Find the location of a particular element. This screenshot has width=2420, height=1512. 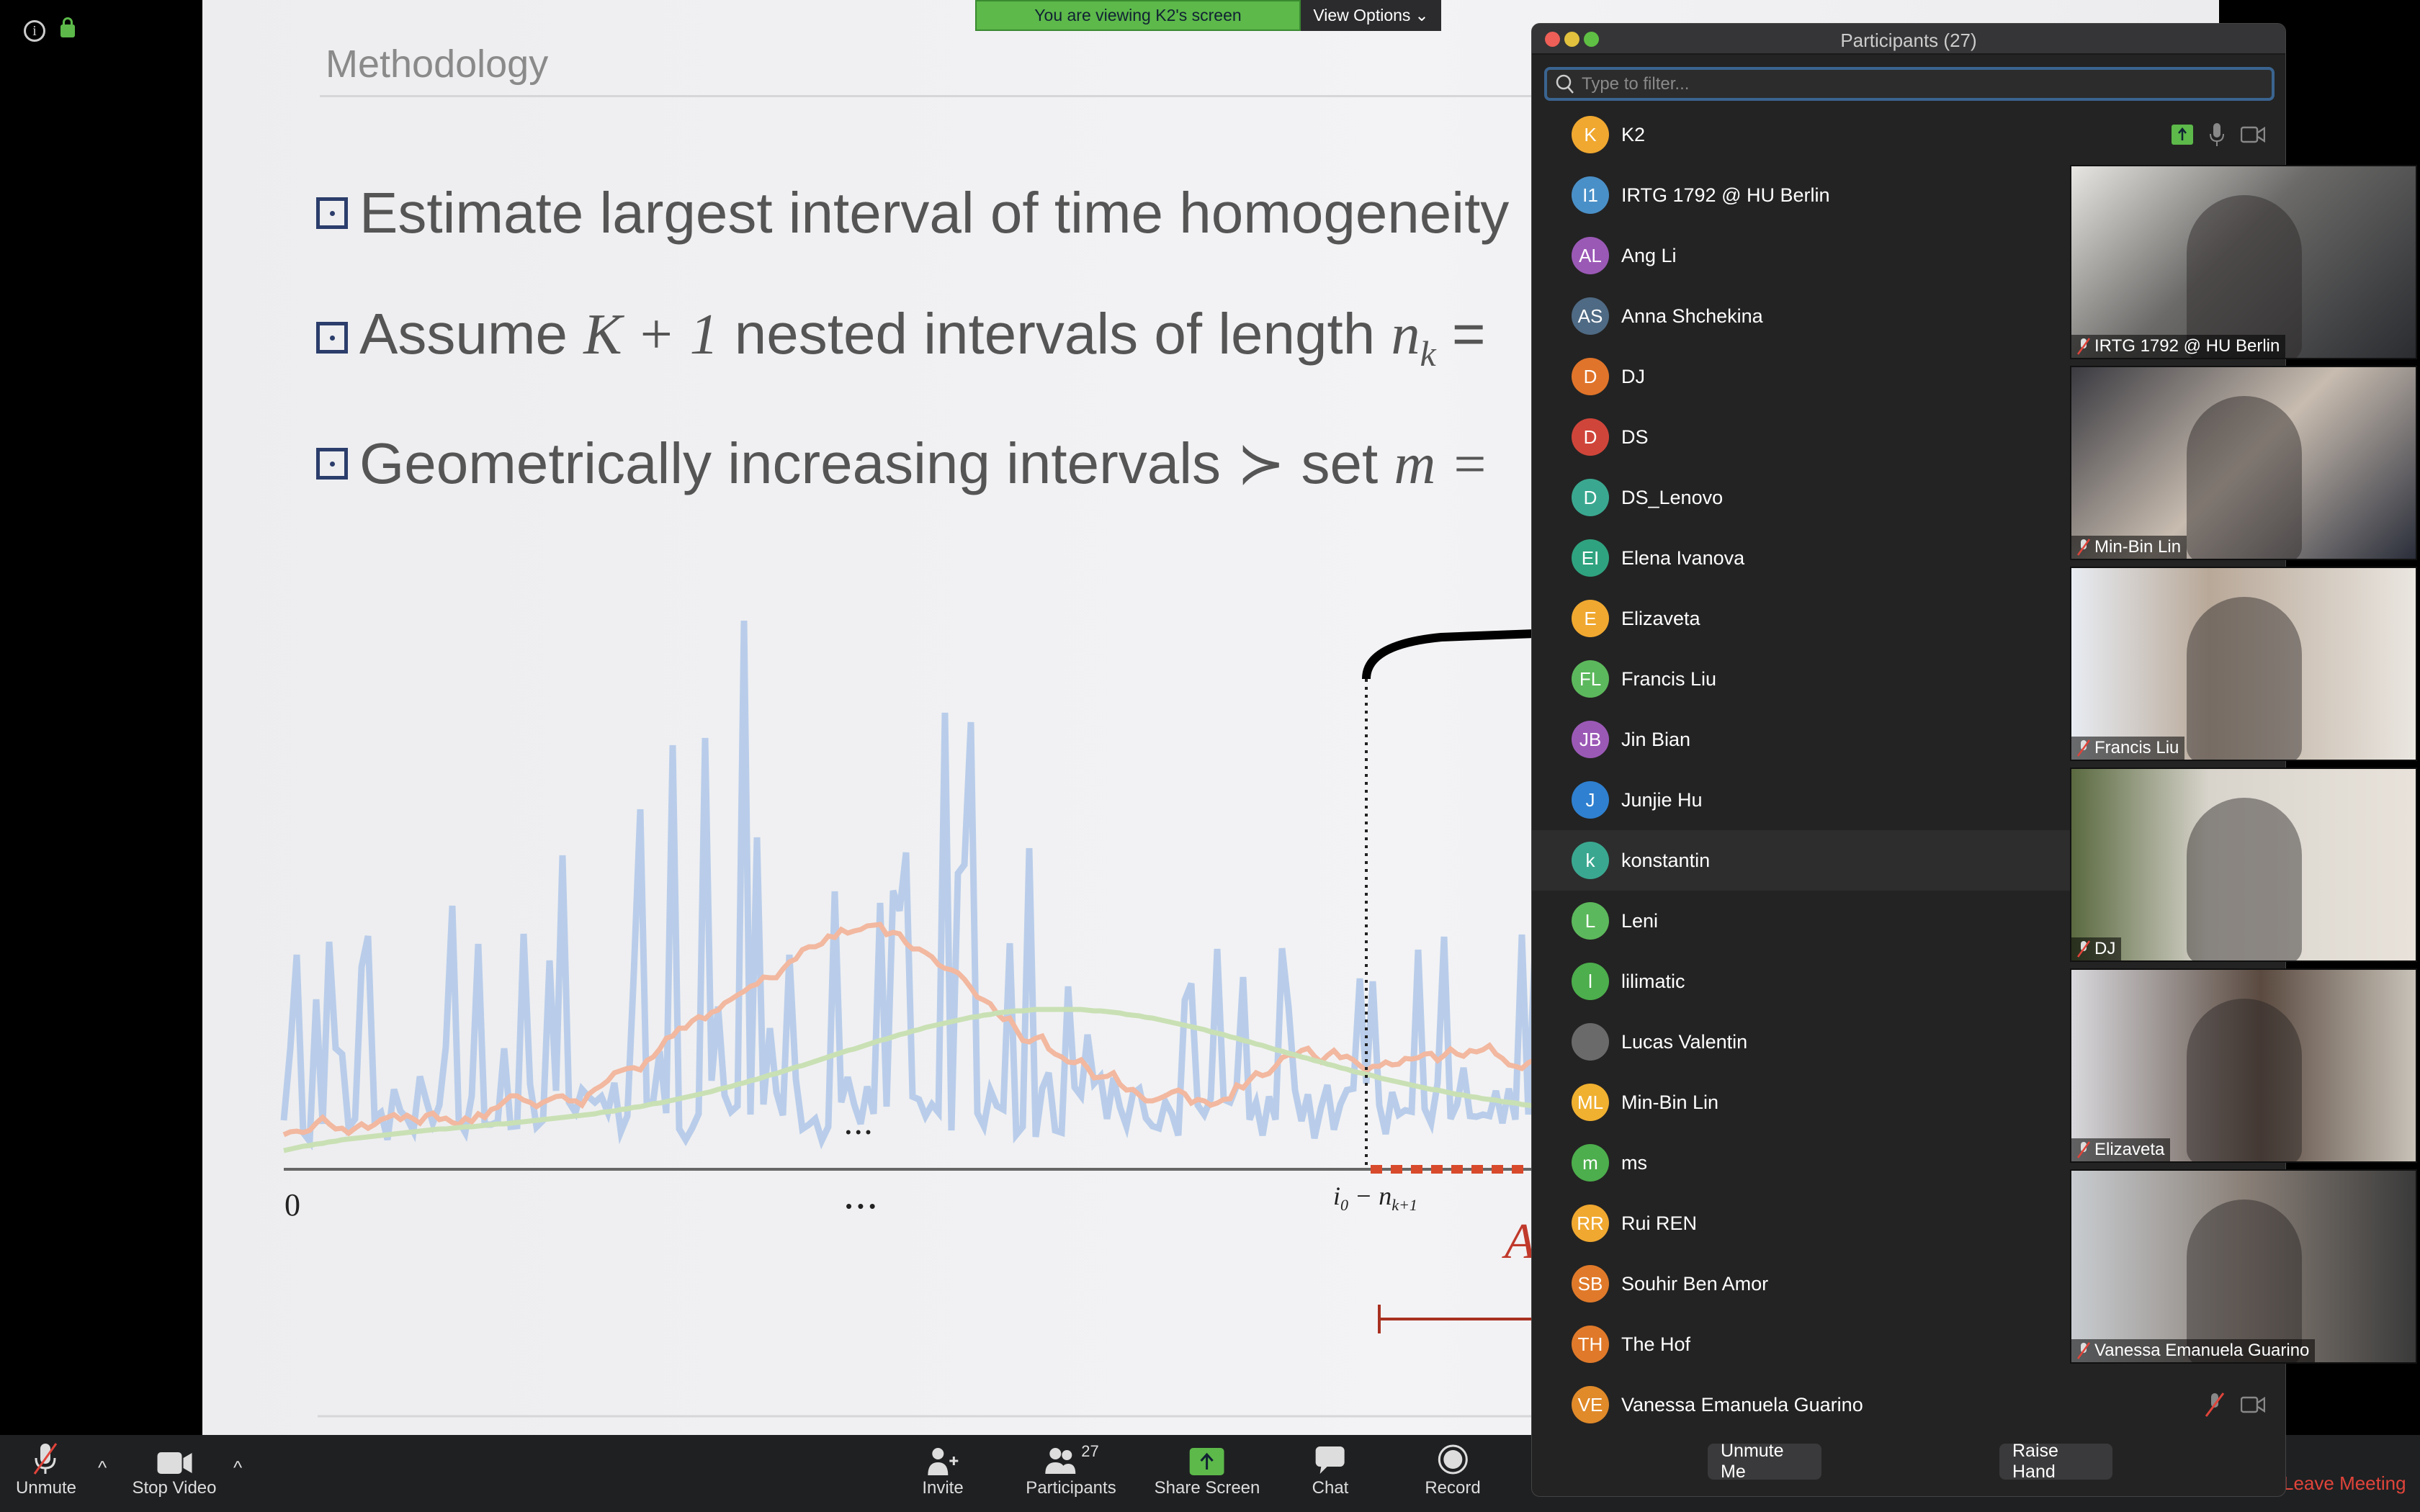

avatar: EI is located at coordinates (1591, 558).